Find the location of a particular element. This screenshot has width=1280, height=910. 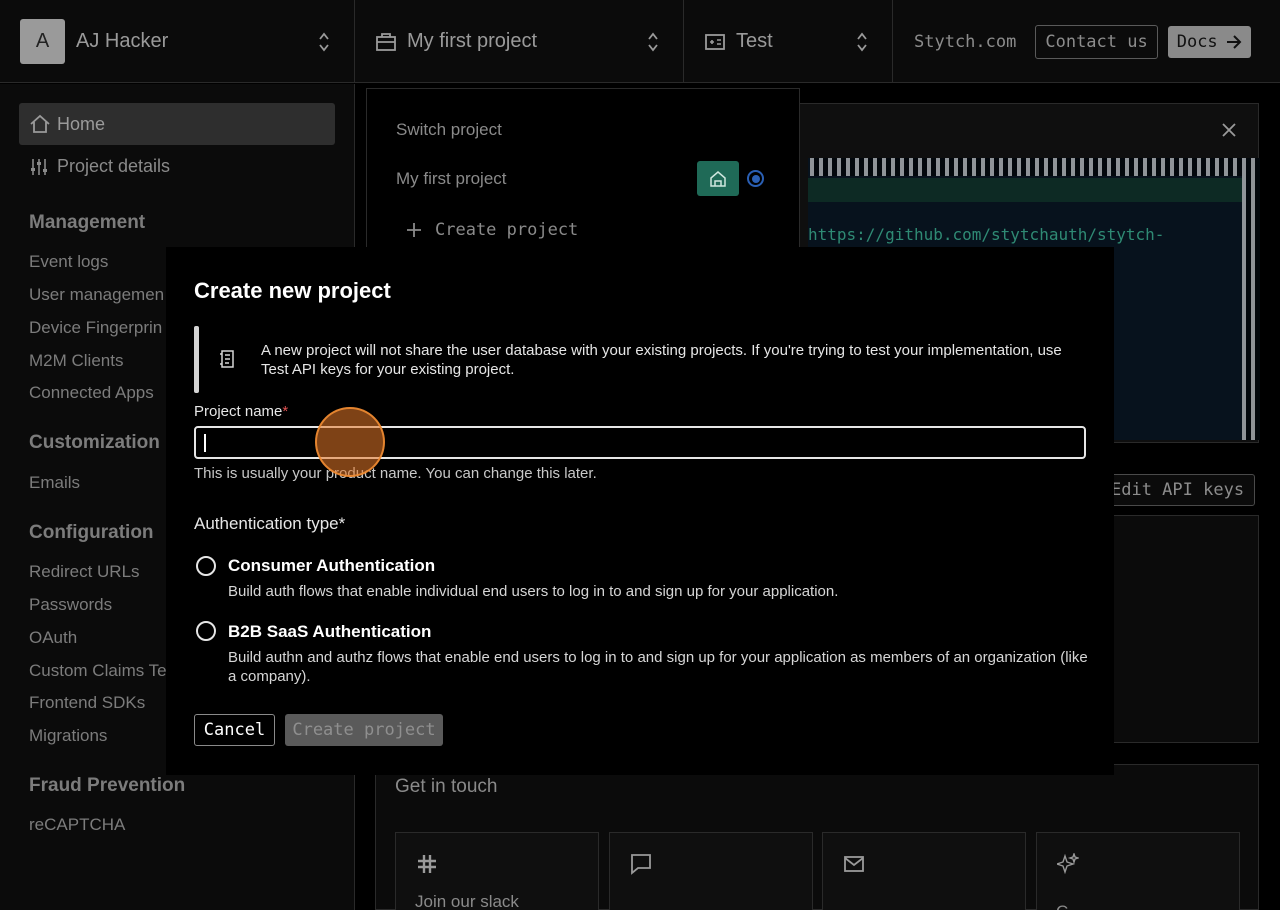

get-in-touch-title: Get in touch is located at coordinates (446, 786).